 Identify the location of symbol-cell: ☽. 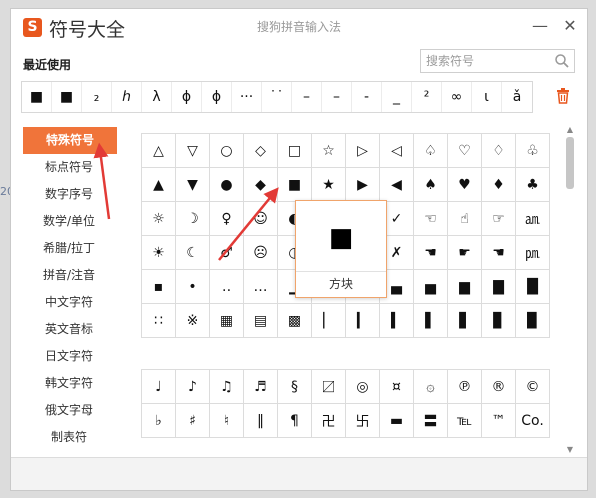
(193, 219).